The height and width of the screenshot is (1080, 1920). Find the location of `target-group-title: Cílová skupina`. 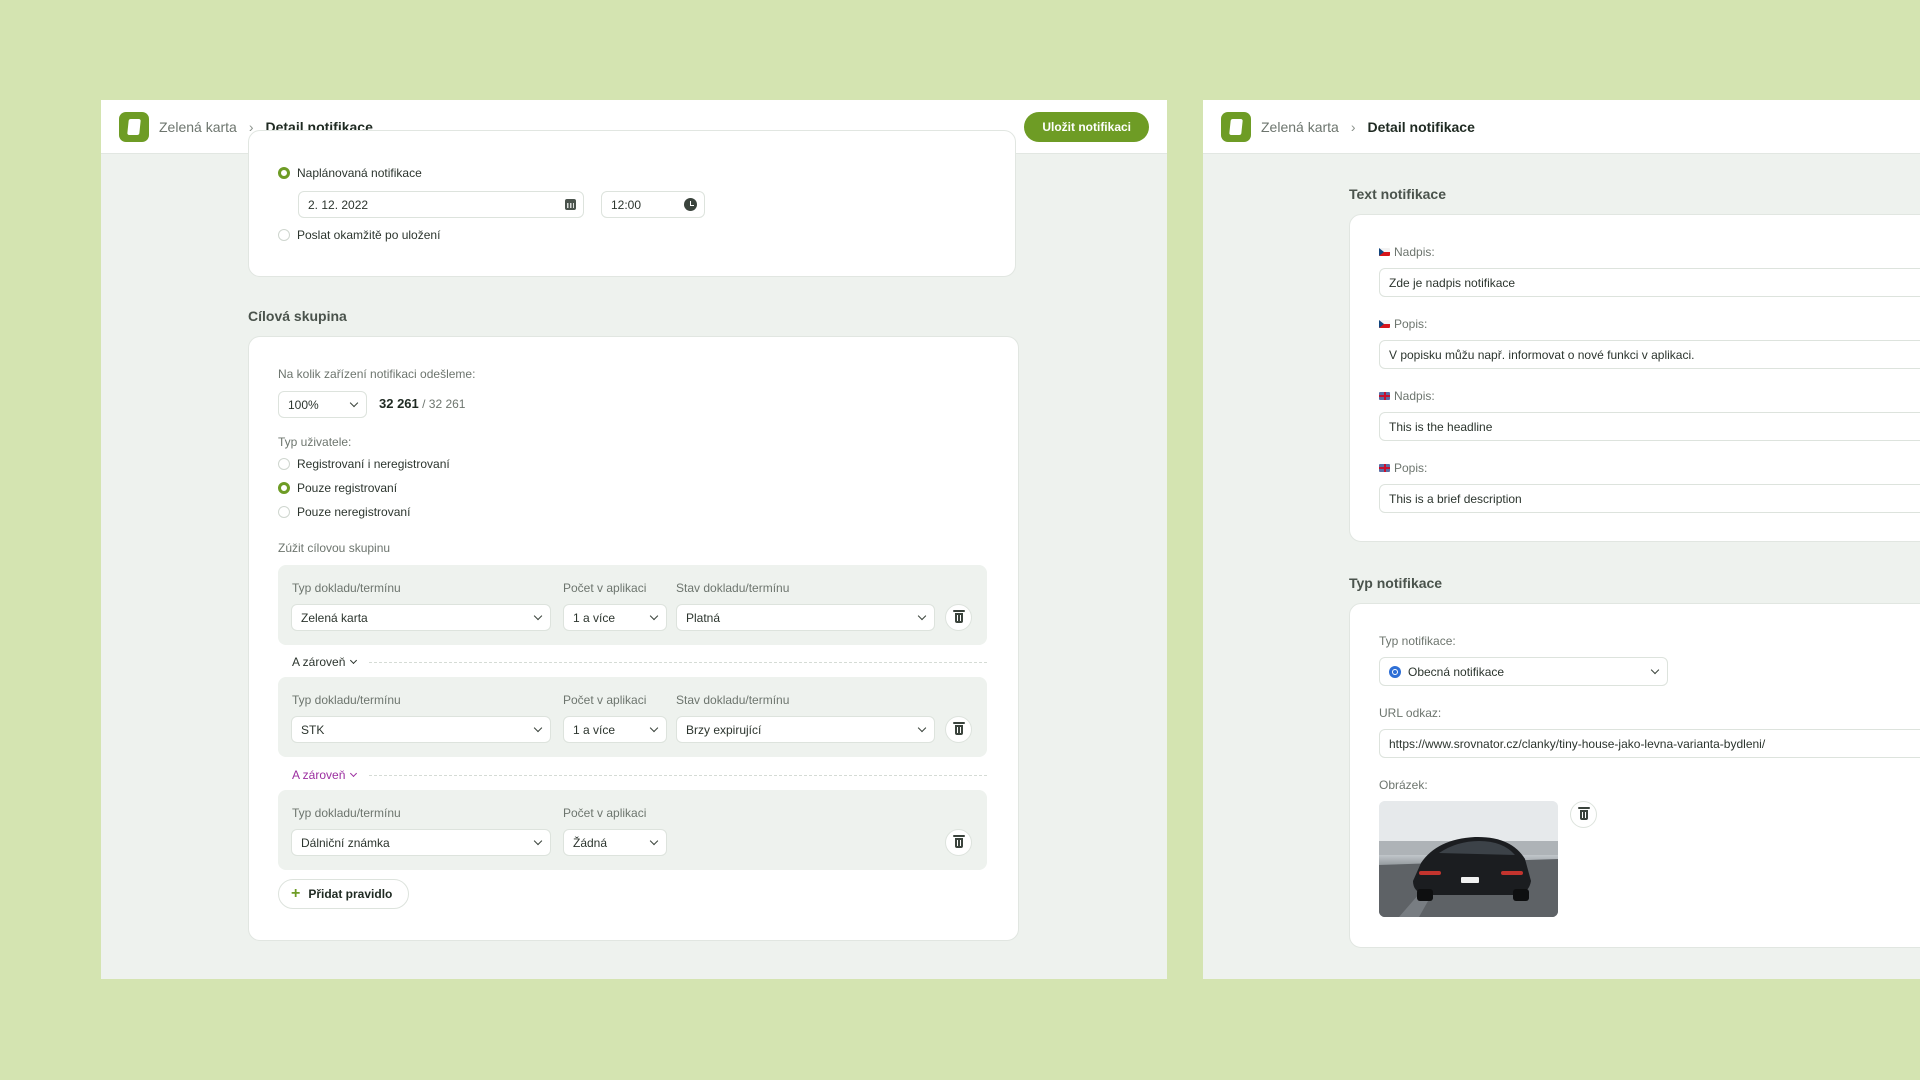

target-group-title: Cílová skupina is located at coordinates (297, 316).